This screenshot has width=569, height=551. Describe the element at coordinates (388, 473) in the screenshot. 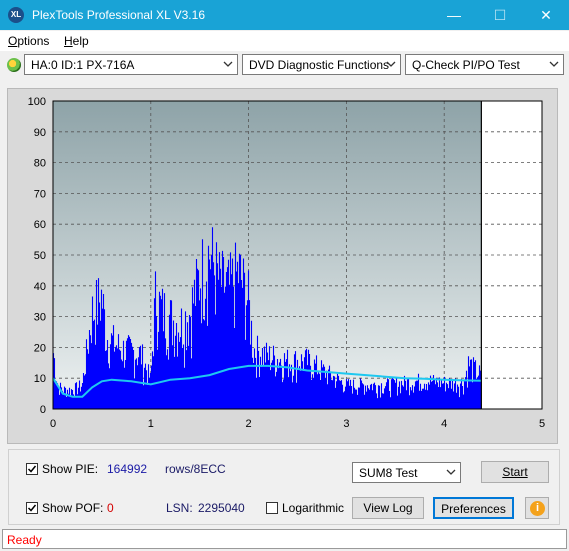

I see `sum-test-select-value: SUM8 Test` at that location.